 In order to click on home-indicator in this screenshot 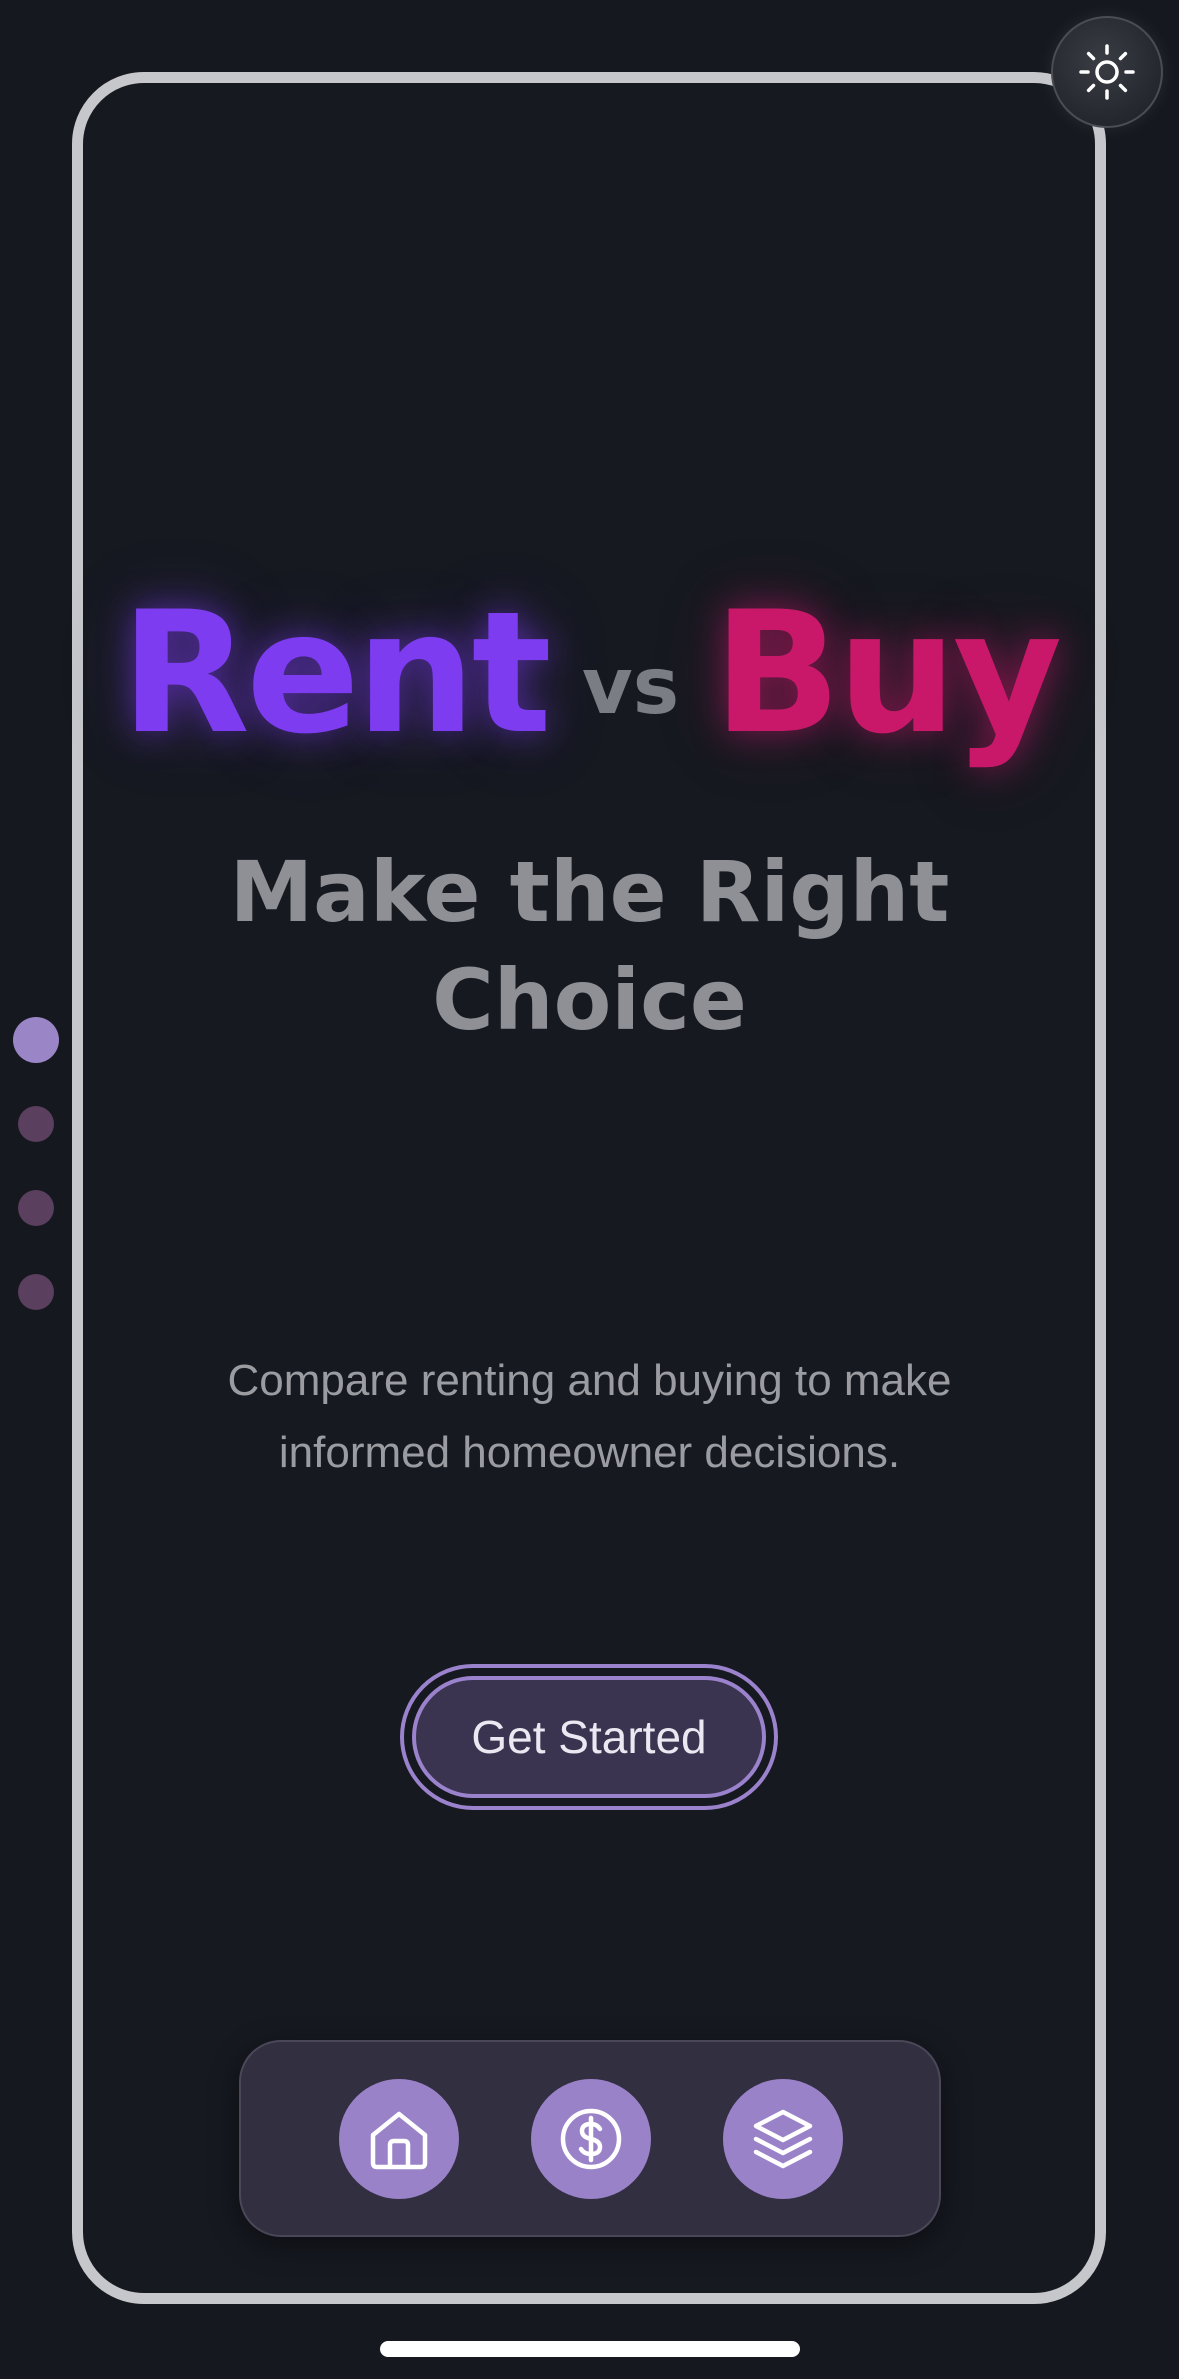, I will do `click(590, 2349)`.